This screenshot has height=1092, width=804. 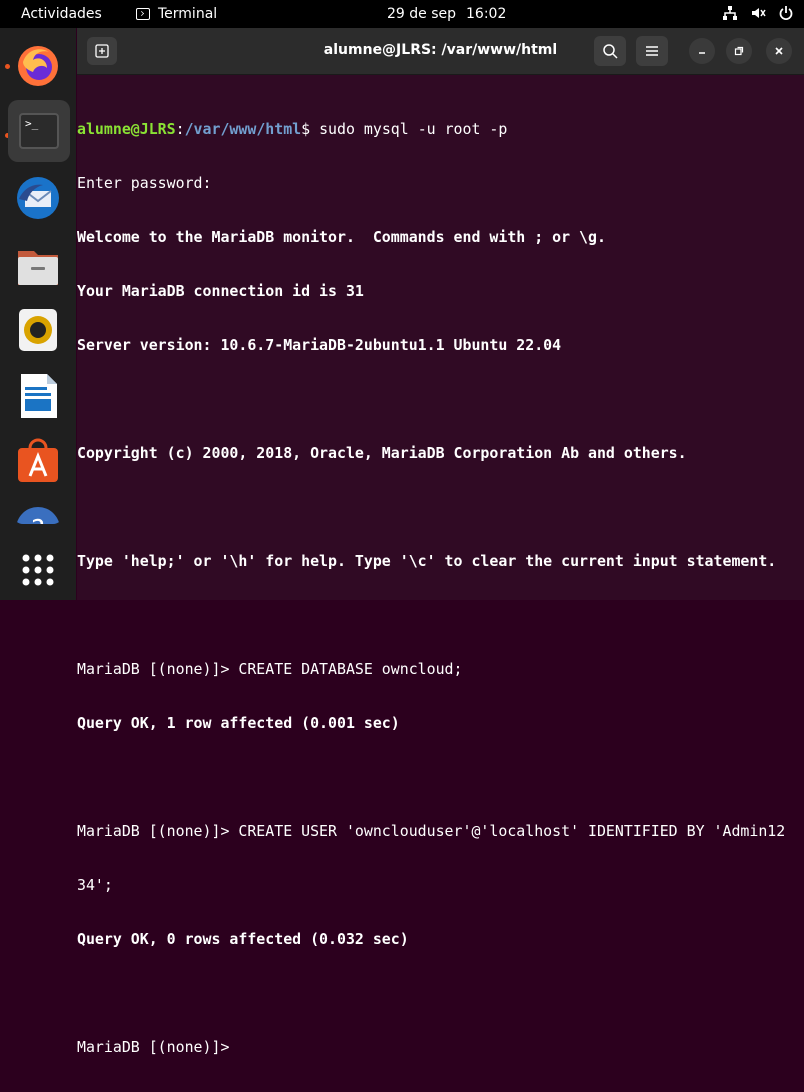 I want to click on output-line: Your MariaDB connection id is 31, so click(x=220, y=291).